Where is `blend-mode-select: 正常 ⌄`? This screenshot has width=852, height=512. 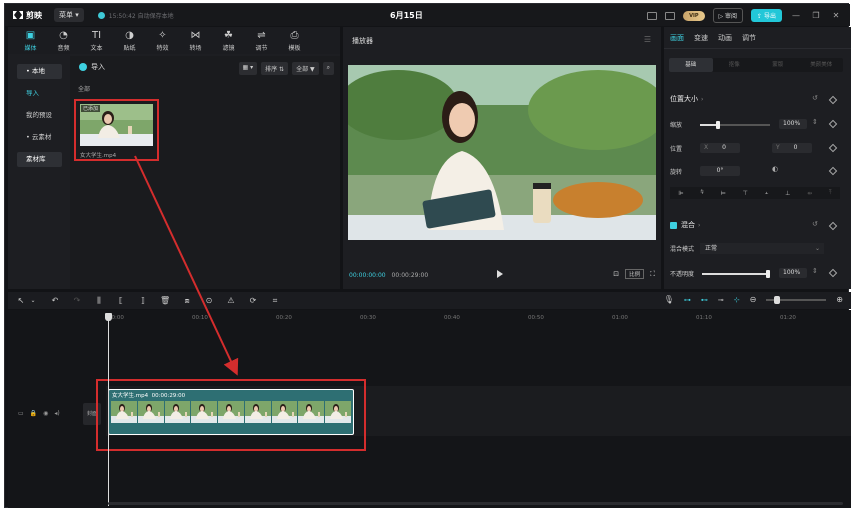 blend-mode-select: 正常 ⌄ is located at coordinates (762, 248).